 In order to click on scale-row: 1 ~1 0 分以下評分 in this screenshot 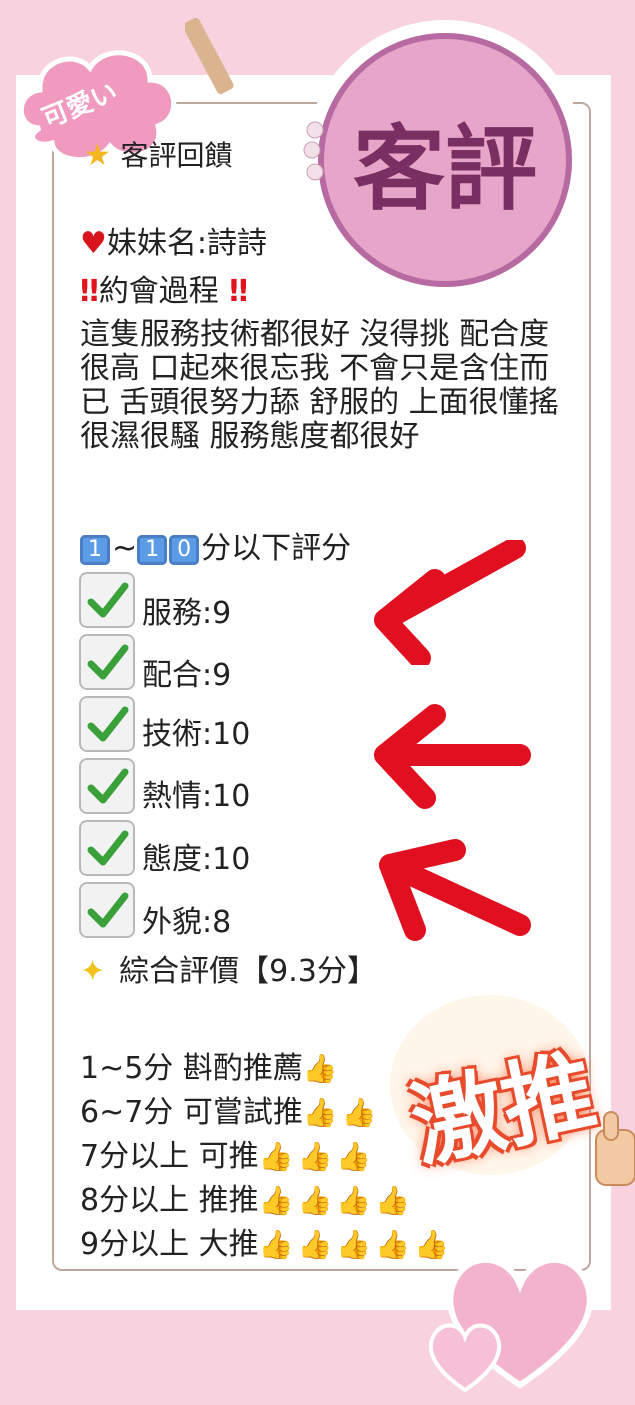, I will do `click(215, 549)`.